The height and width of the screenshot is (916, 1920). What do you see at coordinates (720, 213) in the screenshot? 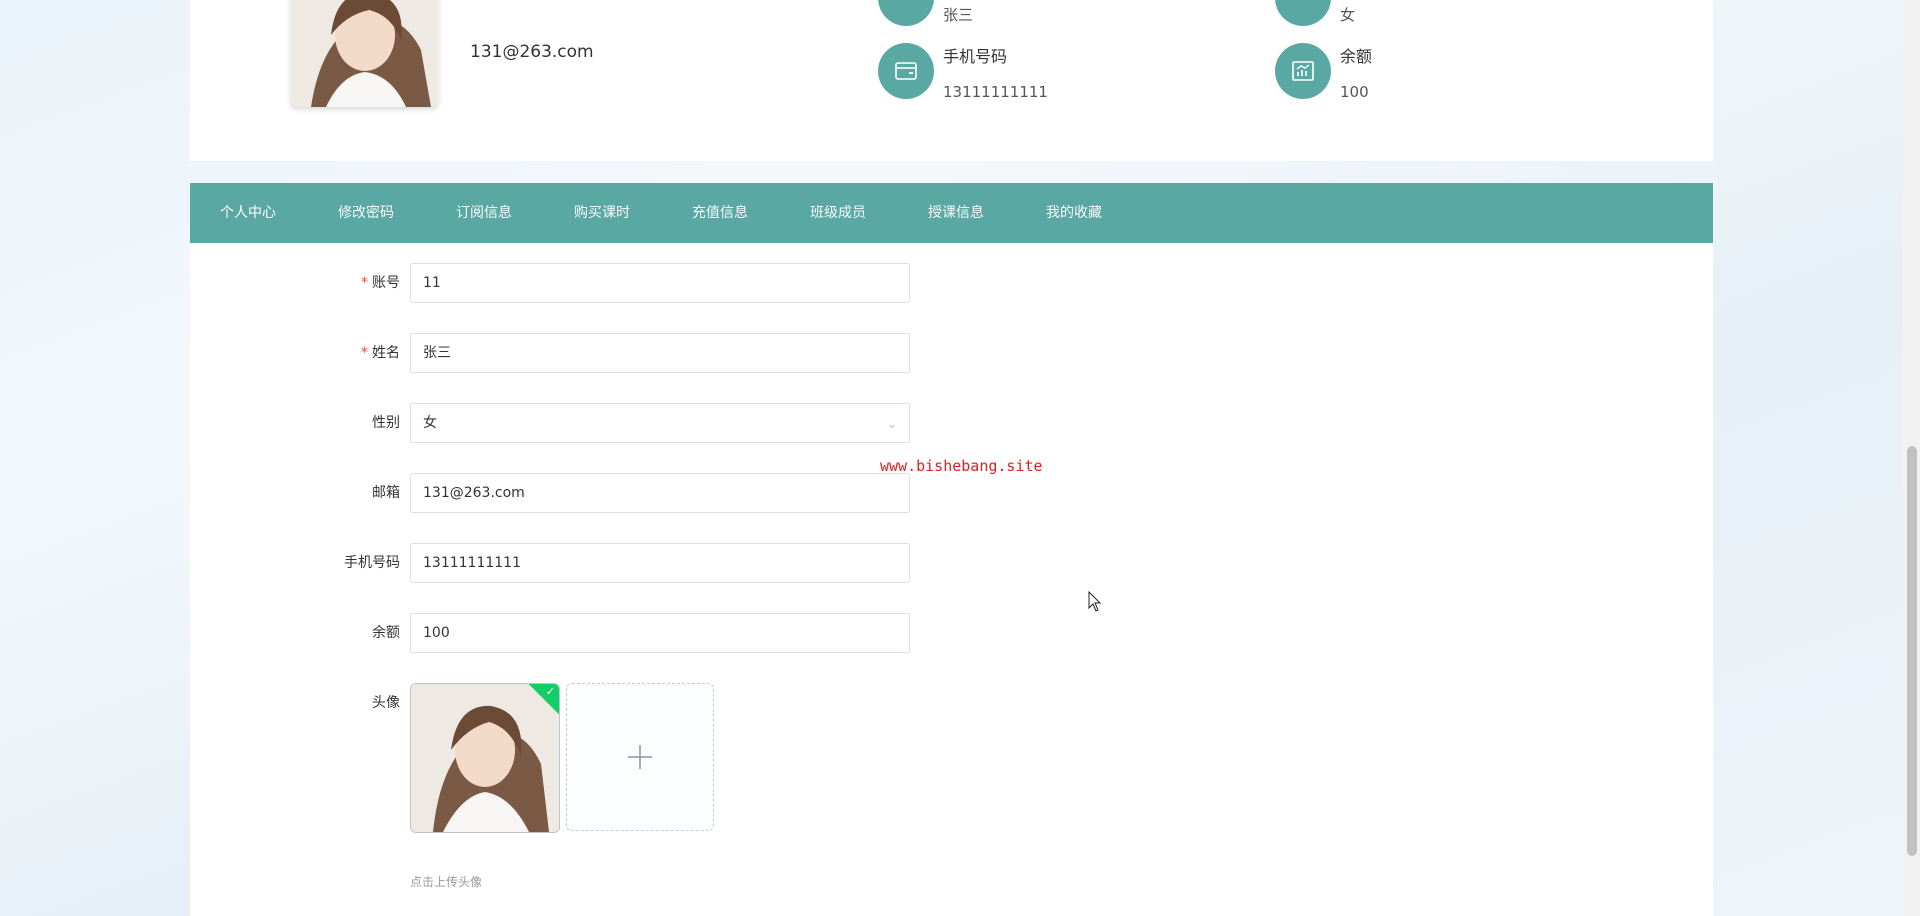
I see `tab-recharge: 充值信息` at bounding box center [720, 213].